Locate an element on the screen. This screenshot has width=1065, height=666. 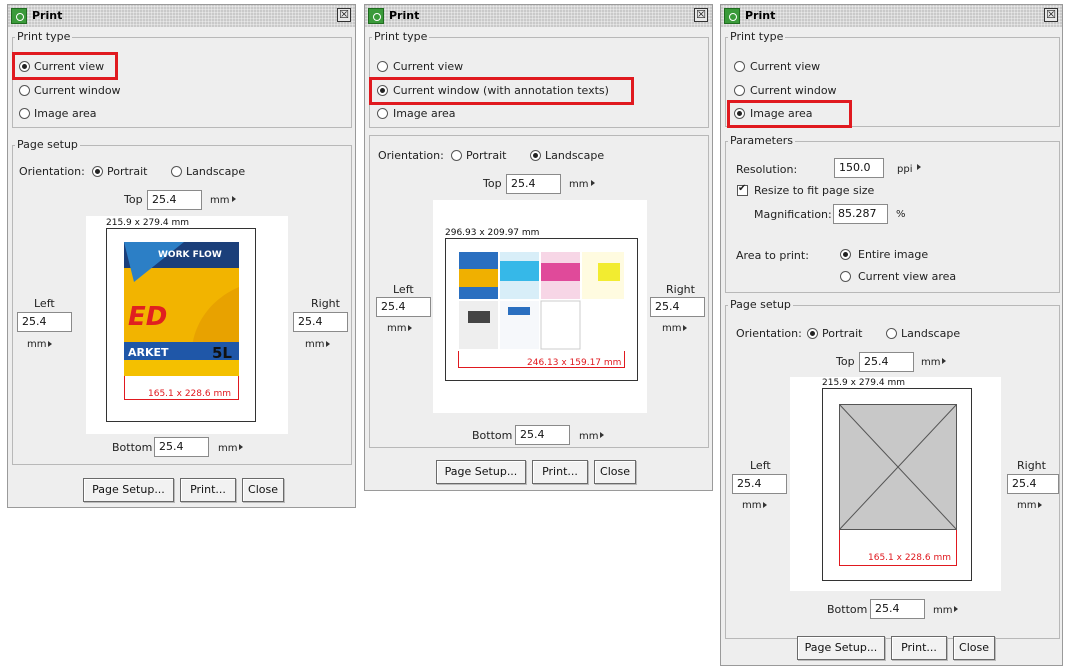
radio-entire-image is located at coordinates (845, 254).